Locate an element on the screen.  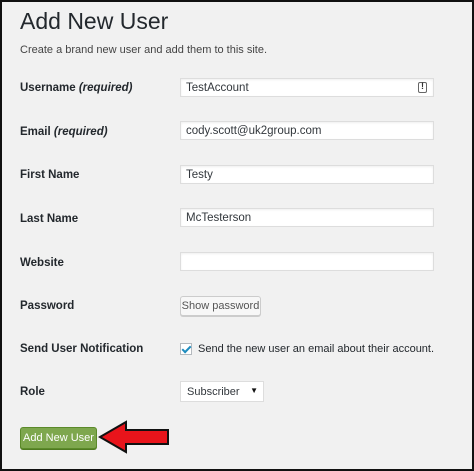
username-required: (required) is located at coordinates (105, 88).